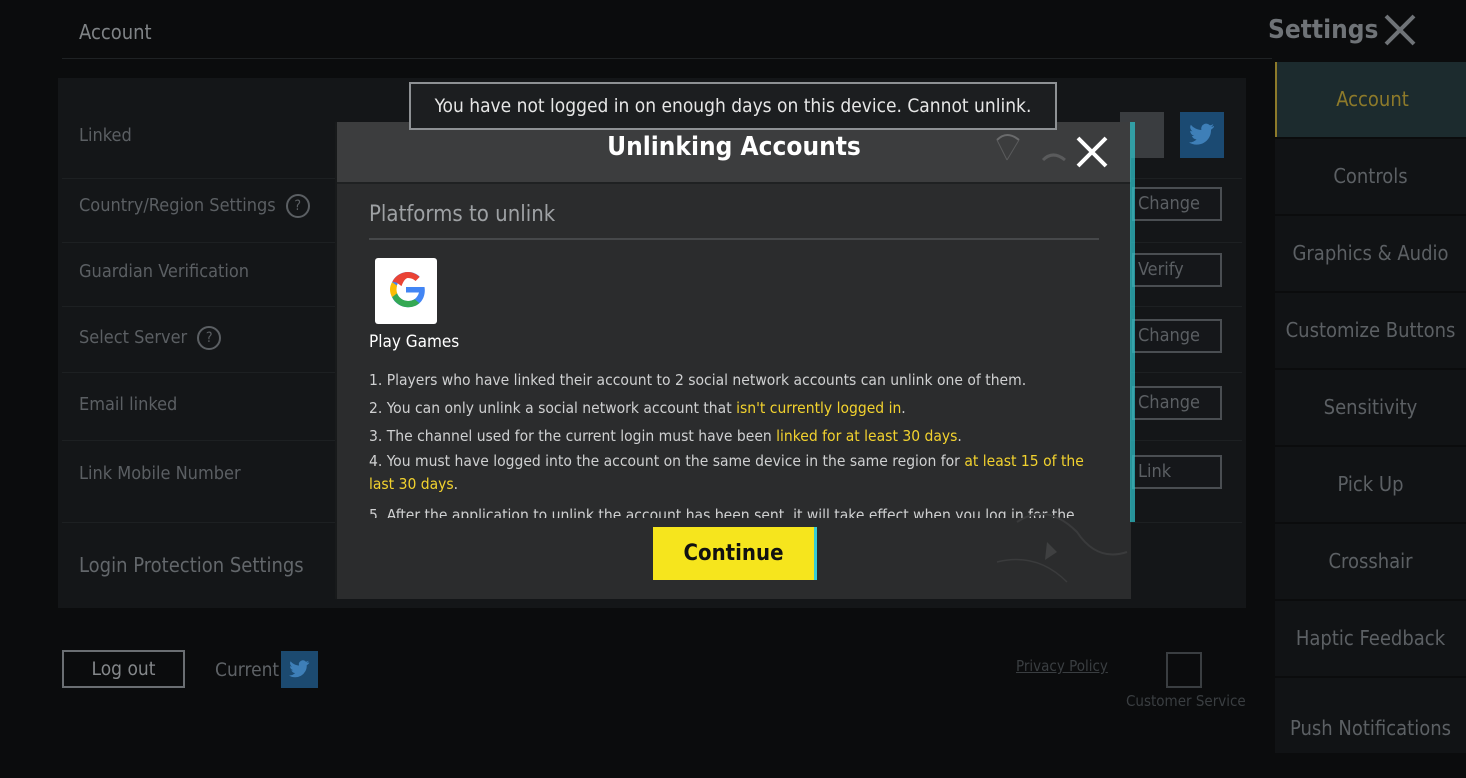 This screenshot has width=1466, height=778. What do you see at coordinates (406, 291) in the screenshot?
I see `google-icon` at bounding box center [406, 291].